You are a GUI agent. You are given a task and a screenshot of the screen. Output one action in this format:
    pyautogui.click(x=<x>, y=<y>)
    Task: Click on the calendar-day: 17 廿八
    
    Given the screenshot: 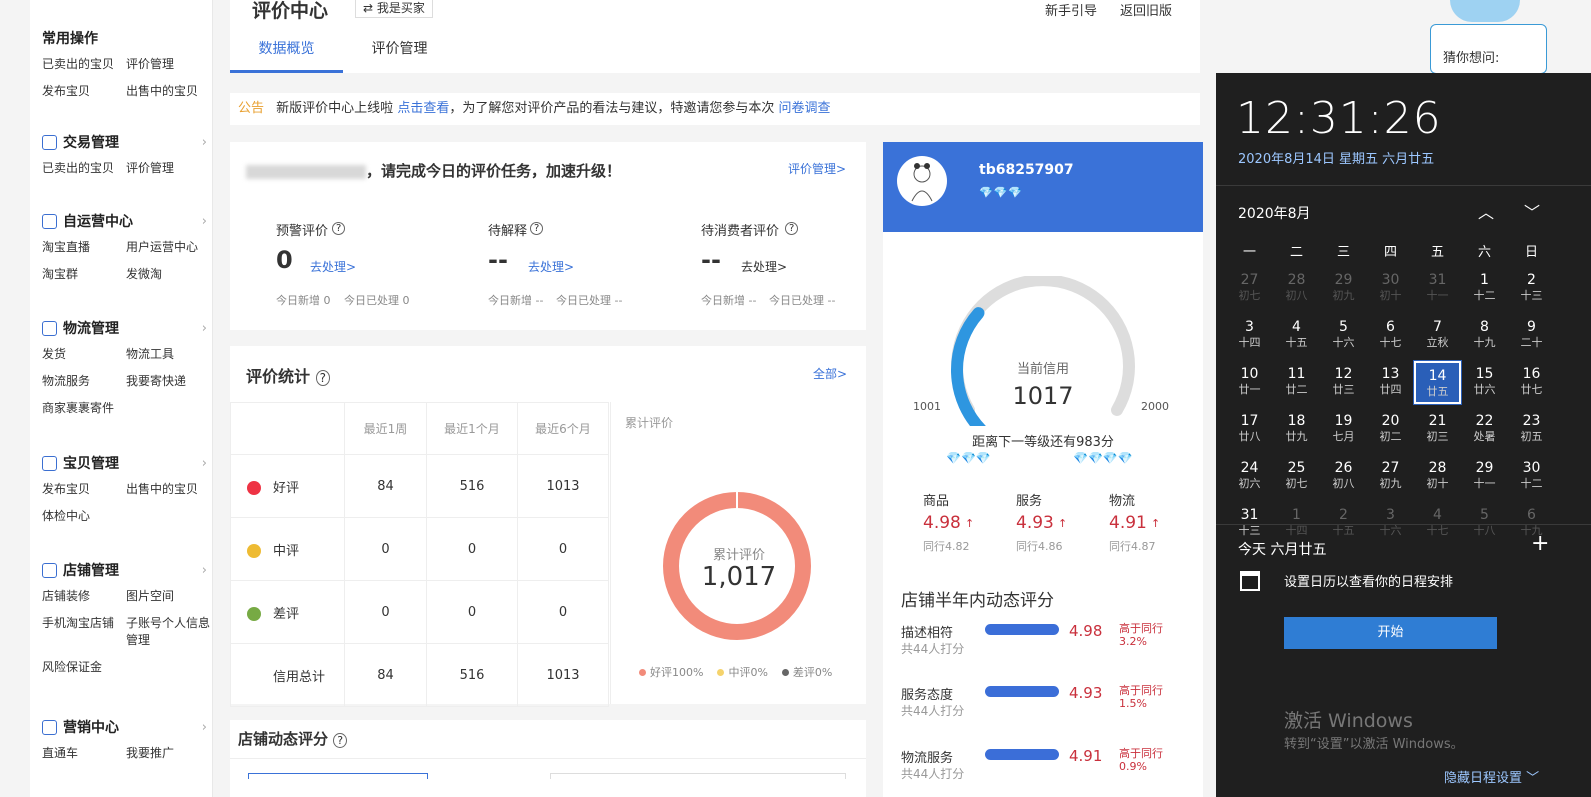 What is the action you would take?
    pyautogui.click(x=1249, y=429)
    